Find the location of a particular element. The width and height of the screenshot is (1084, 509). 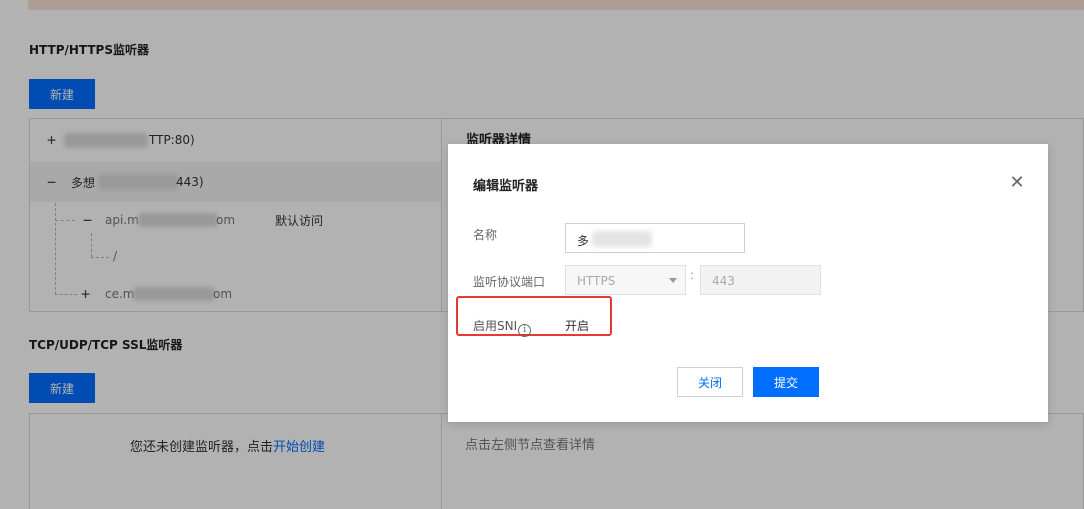

sni-label-row: 启用SNI i is located at coordinates (502, 327).